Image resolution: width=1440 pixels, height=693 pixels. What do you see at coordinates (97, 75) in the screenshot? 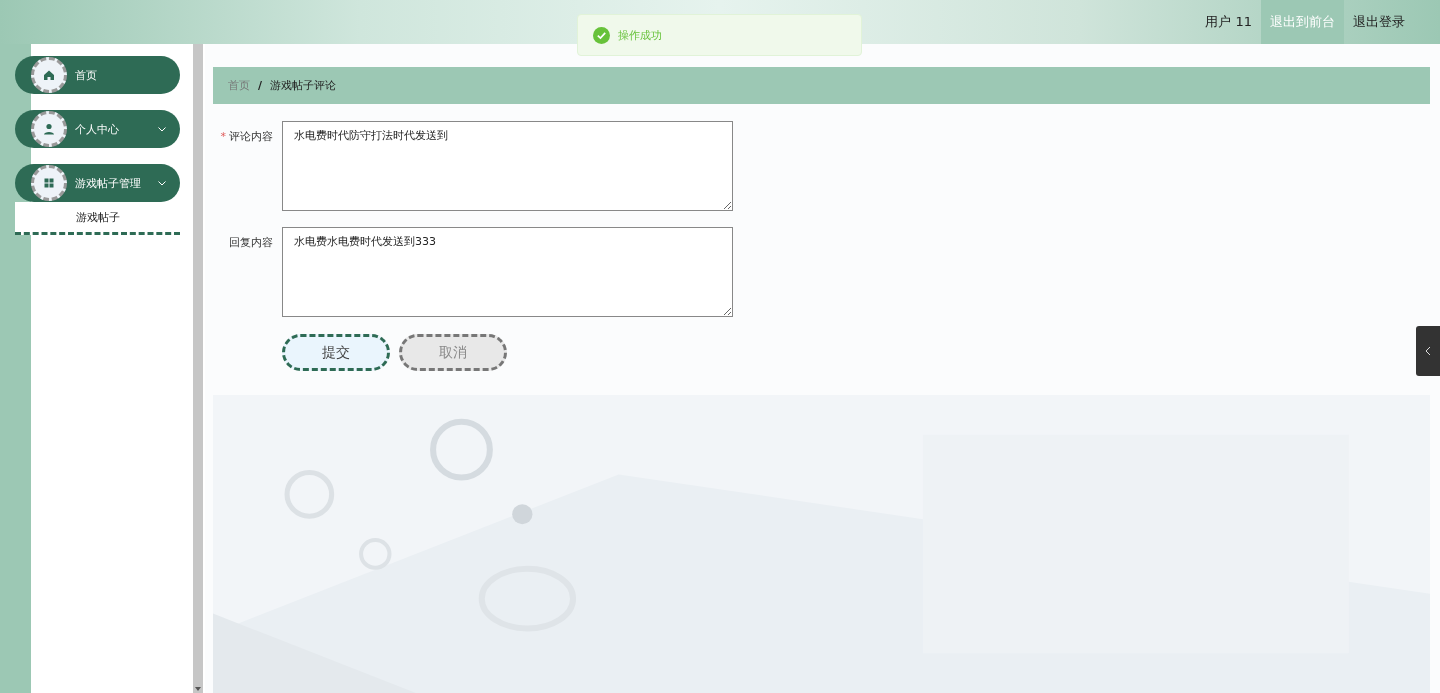
I see `menu-item: 首页` at bounding box center [97, 75].